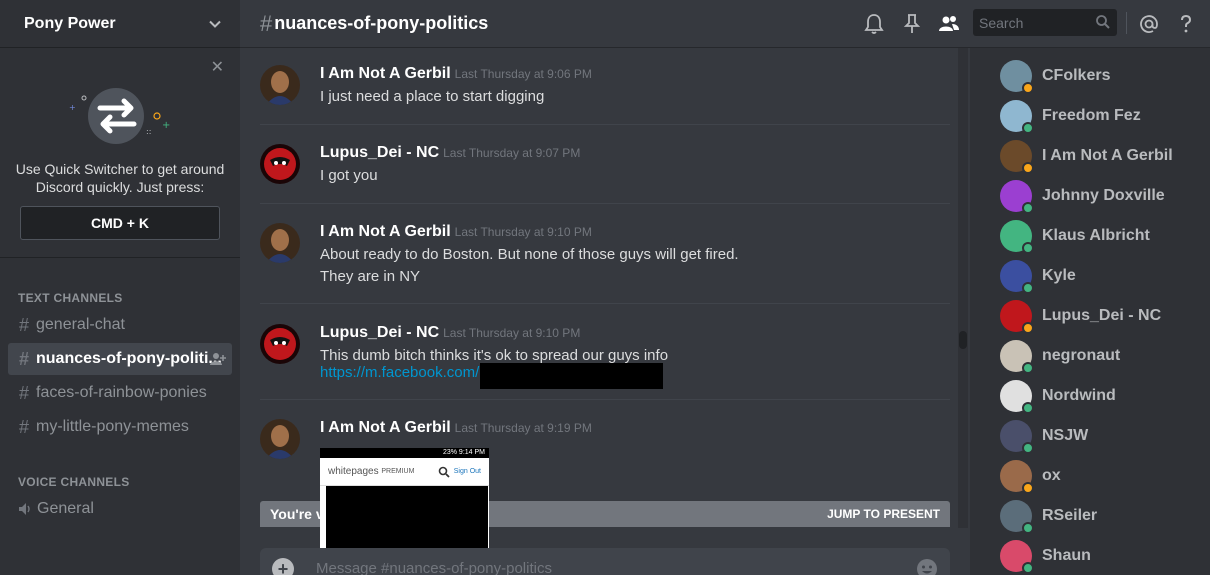  What do you see at coordinates (523, 232) in the screenshot?
I see `message-timestamp: Last Thursday at 9:10 PM` at bounding box center [523, 232].